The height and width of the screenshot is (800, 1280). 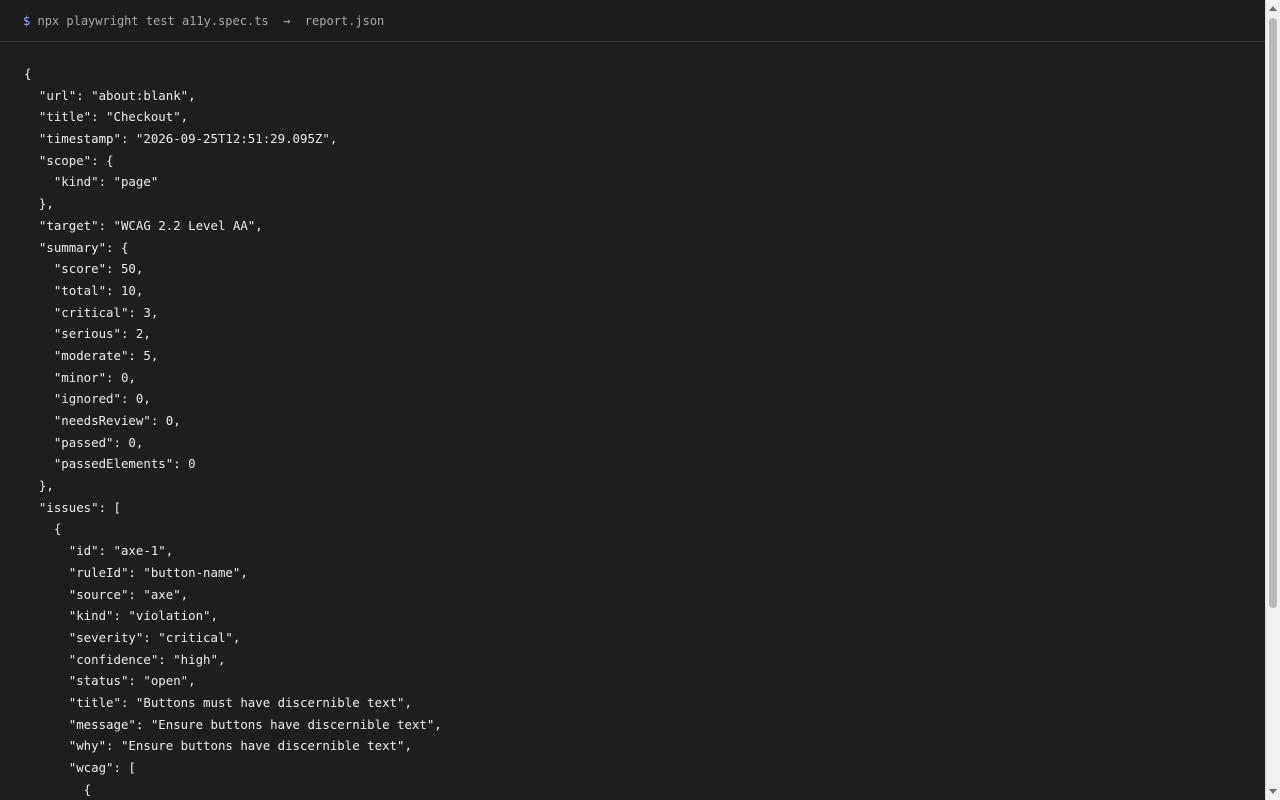 What do you see at coordinates (84, 442) in the screenshot?
I see `json-line: "passed": 0,` at bounding box center [84, 442].